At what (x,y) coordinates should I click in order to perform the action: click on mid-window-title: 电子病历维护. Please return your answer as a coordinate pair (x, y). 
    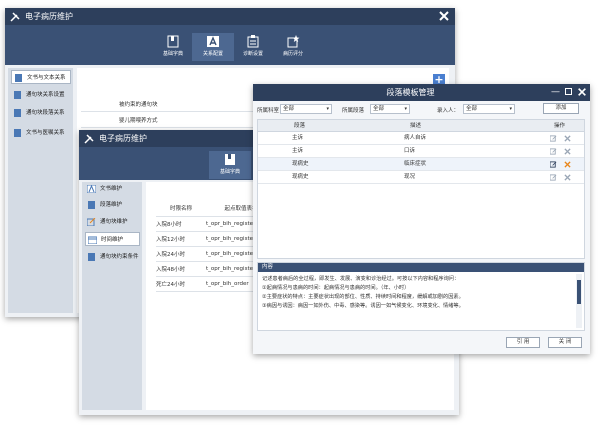
    Looking at the image, I should click on (123, 138).